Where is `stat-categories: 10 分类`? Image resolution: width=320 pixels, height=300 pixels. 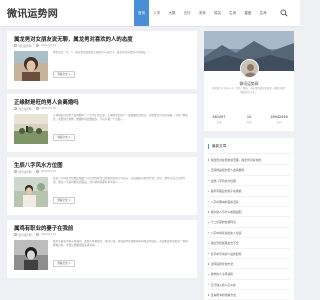
stat-categories: 10 分类 is located at coordinates (249, 119).